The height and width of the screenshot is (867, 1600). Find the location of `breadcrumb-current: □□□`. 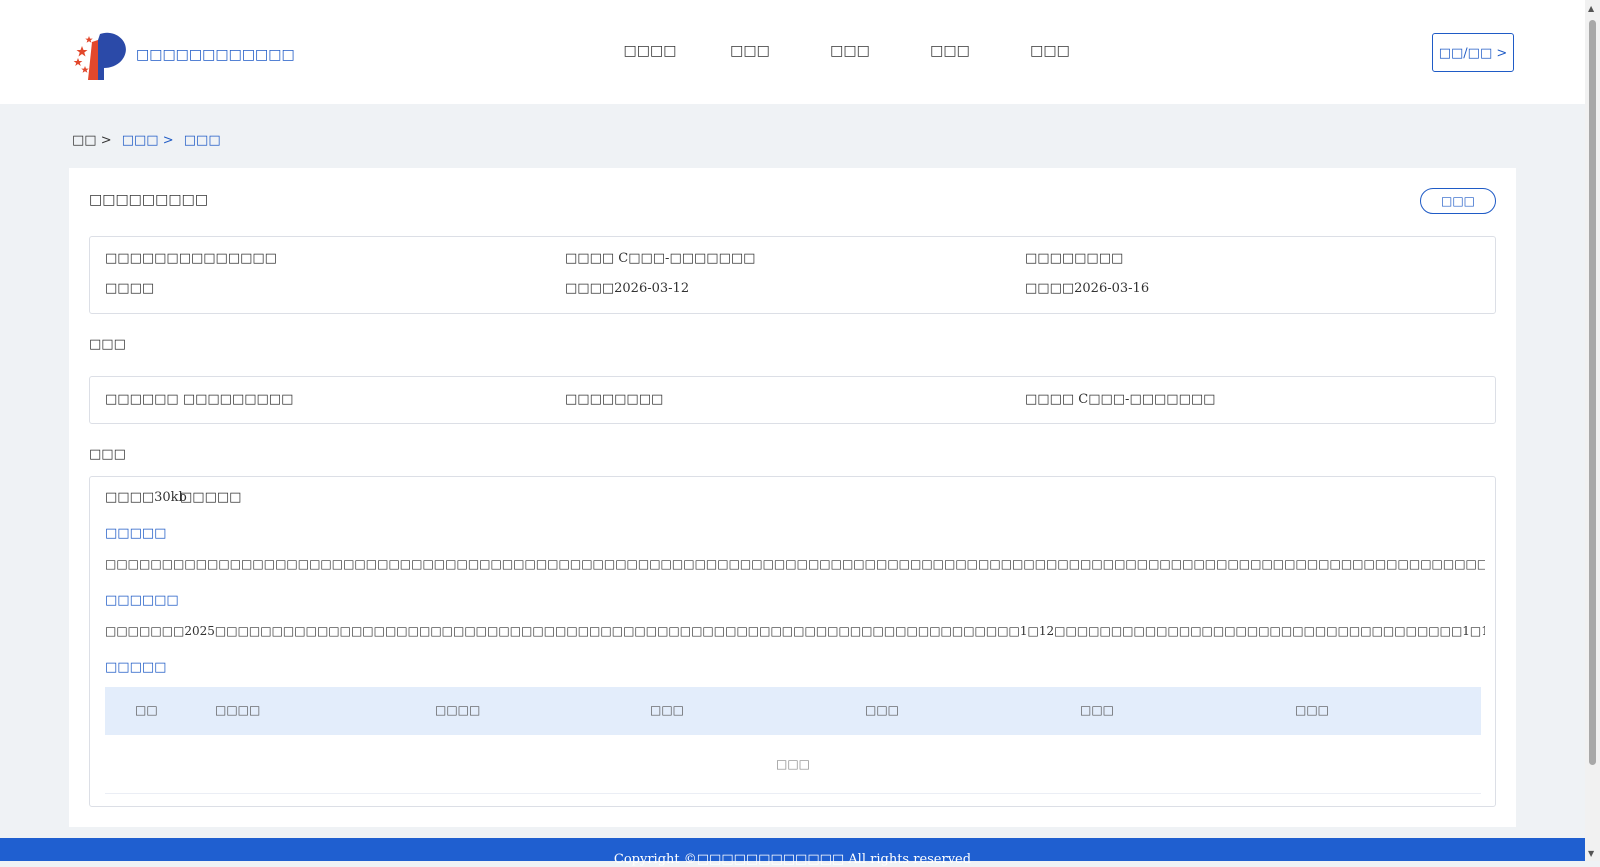

breadcrumb-current: □□□ is located at coordinates (202, 140).